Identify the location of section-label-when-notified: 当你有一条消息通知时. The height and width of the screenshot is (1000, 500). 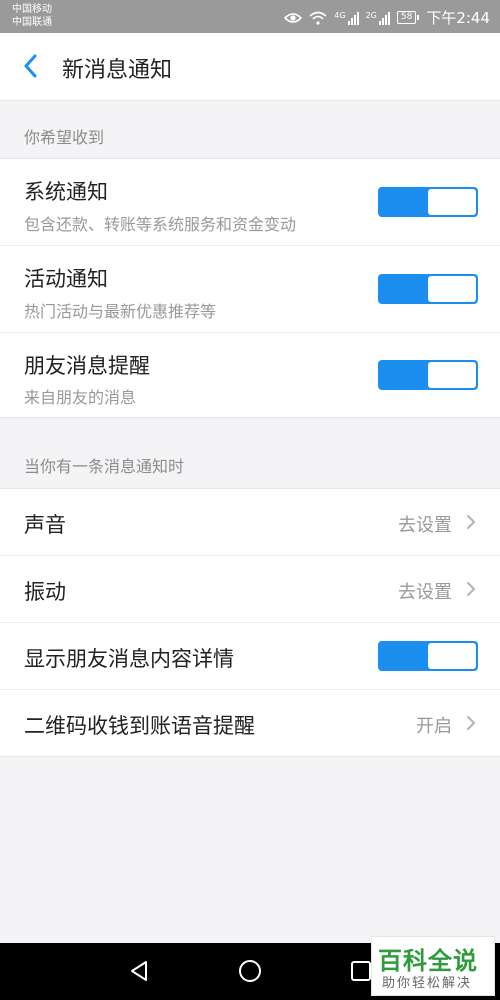
(104, 466).